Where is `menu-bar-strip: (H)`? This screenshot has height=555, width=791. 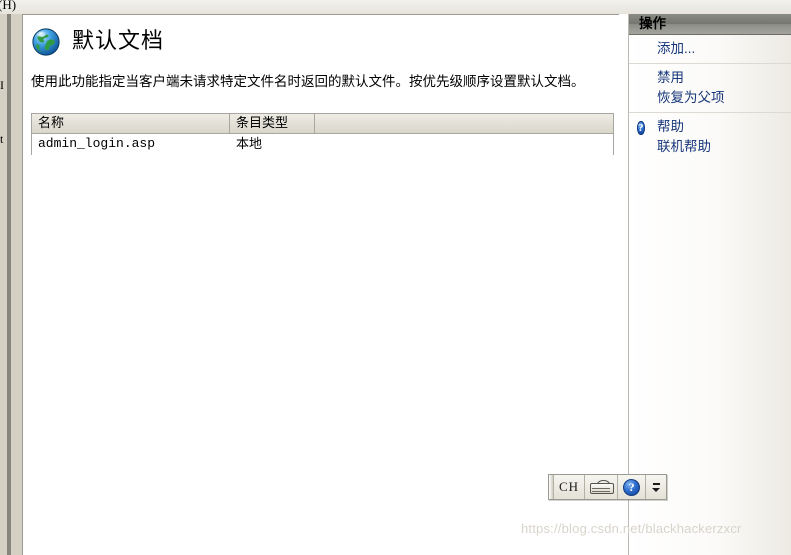 menu-bar-strip: (H) is located at coordinates (395, 7).